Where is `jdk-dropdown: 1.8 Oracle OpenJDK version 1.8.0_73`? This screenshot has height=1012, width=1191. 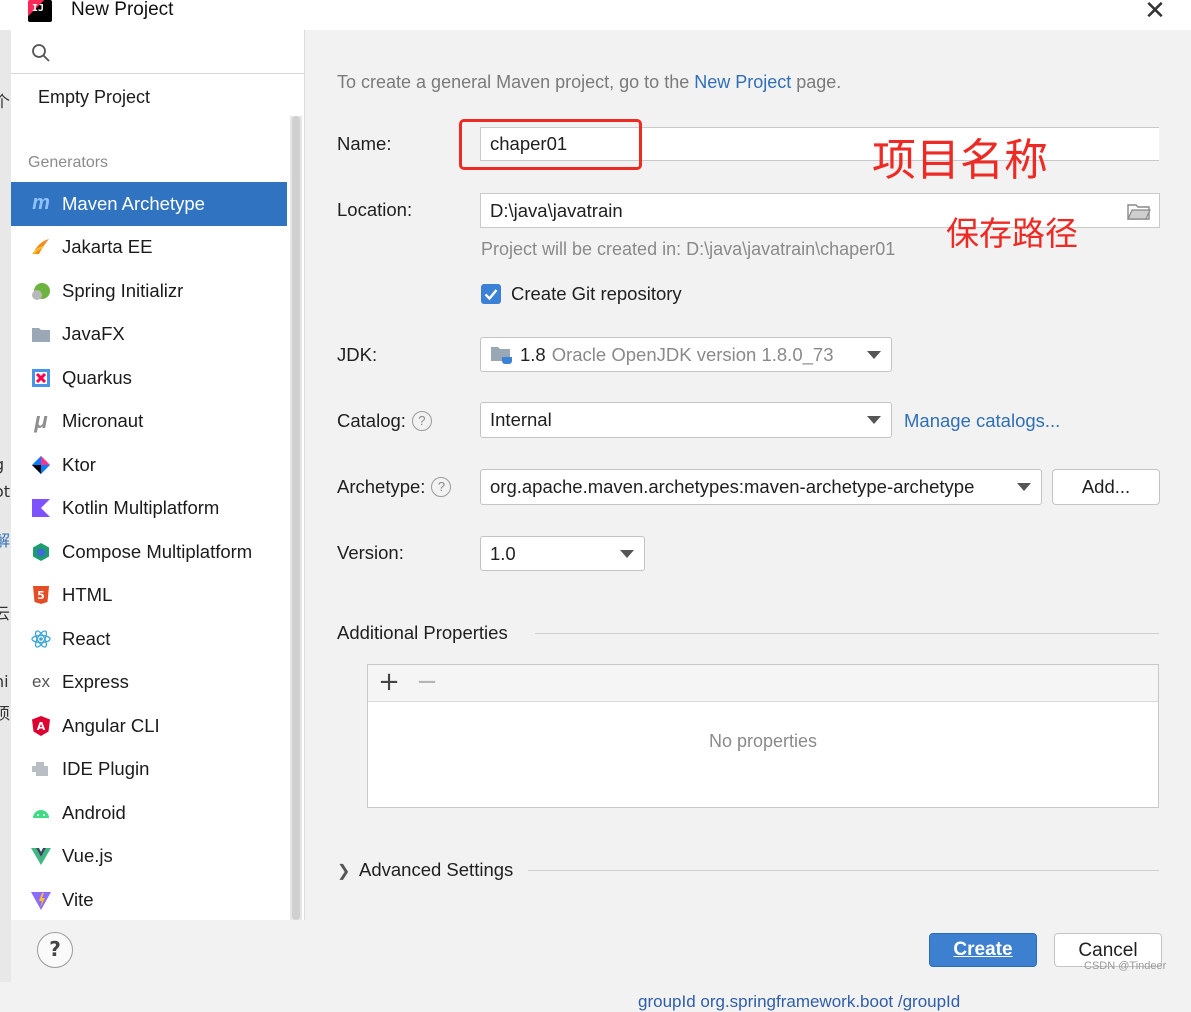
jdk-dropdown: 1.8 Oracle OpenJDK version 1.8.0_73 is located at coordinates (686, 354).